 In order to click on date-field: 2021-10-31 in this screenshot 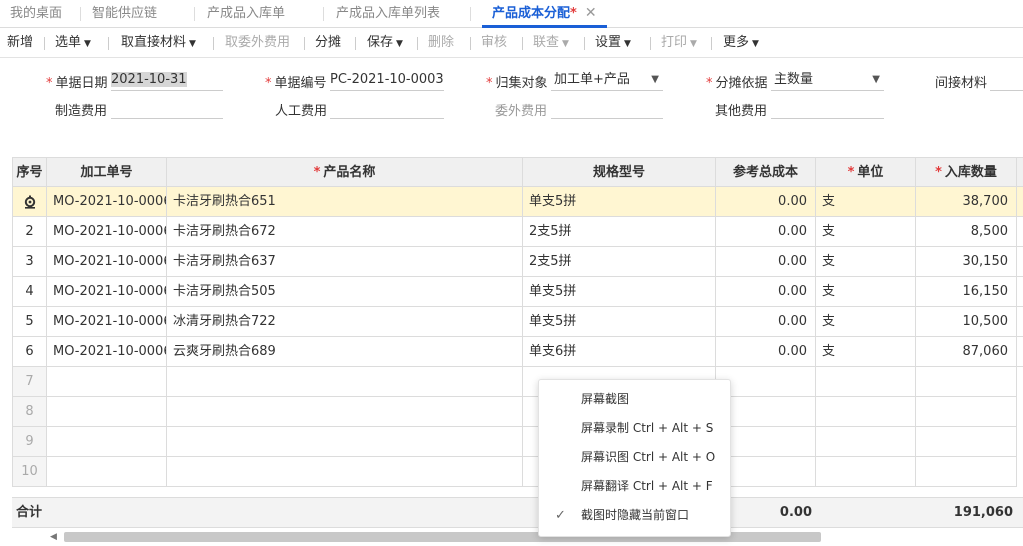, I will do `click(167, 81)`.